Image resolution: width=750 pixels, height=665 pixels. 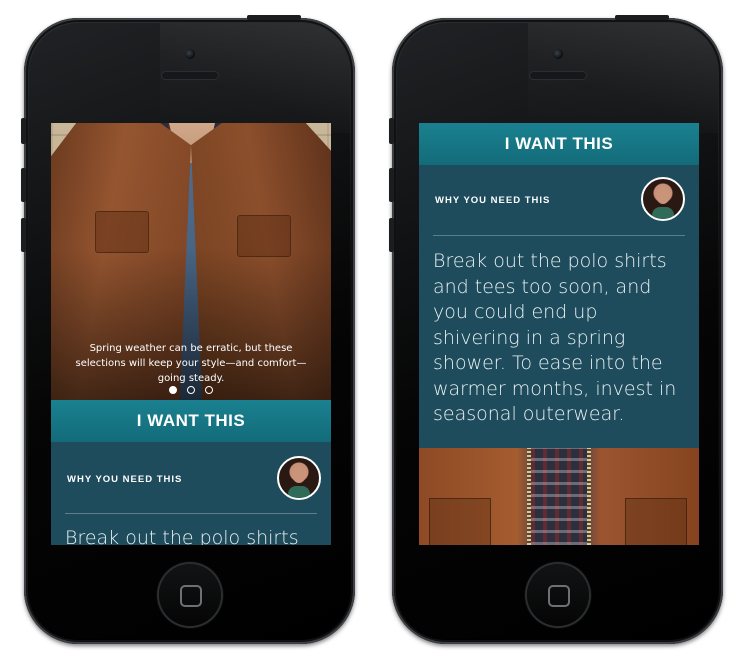 What do you see at coordinates (182, 536) in the screenshot?
I see `why-body-text: Break out the polo shirts` at bounding box center [182, 536].